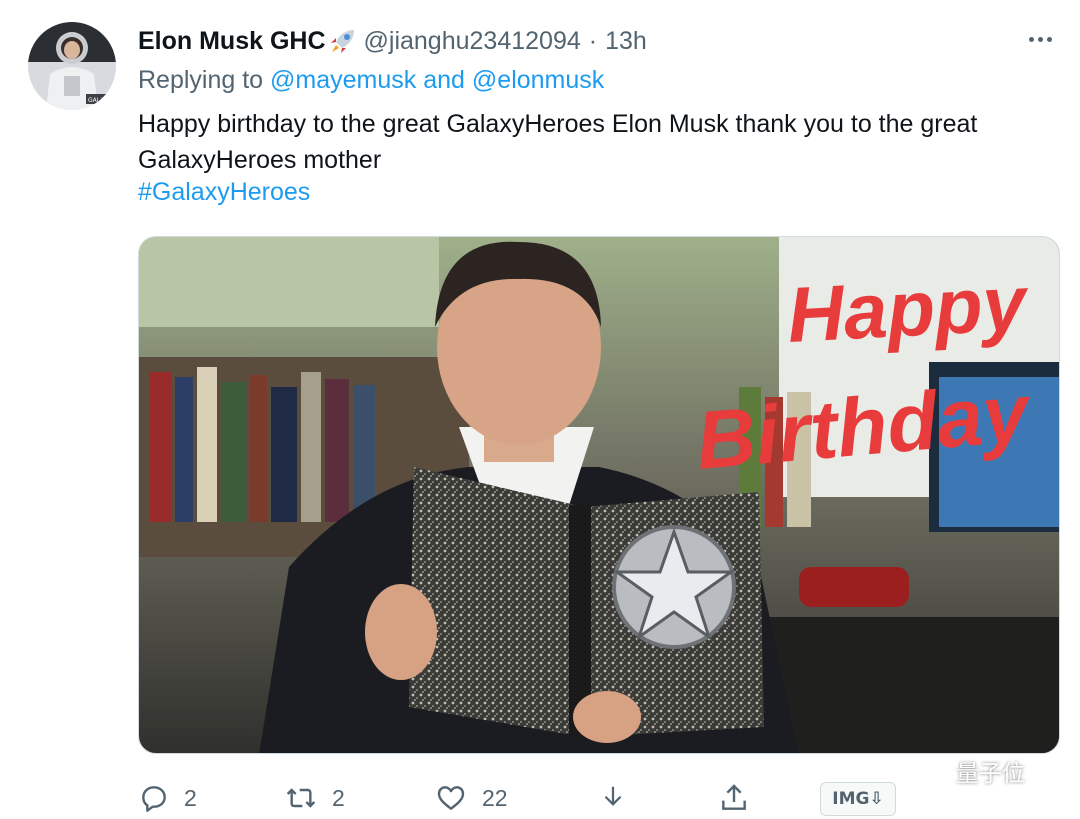 The image size is (1080, 819). What do you see at coordinates (190, 797) in the screenshot?
I see `reply-count: 2` at bounding box center [190, 797].